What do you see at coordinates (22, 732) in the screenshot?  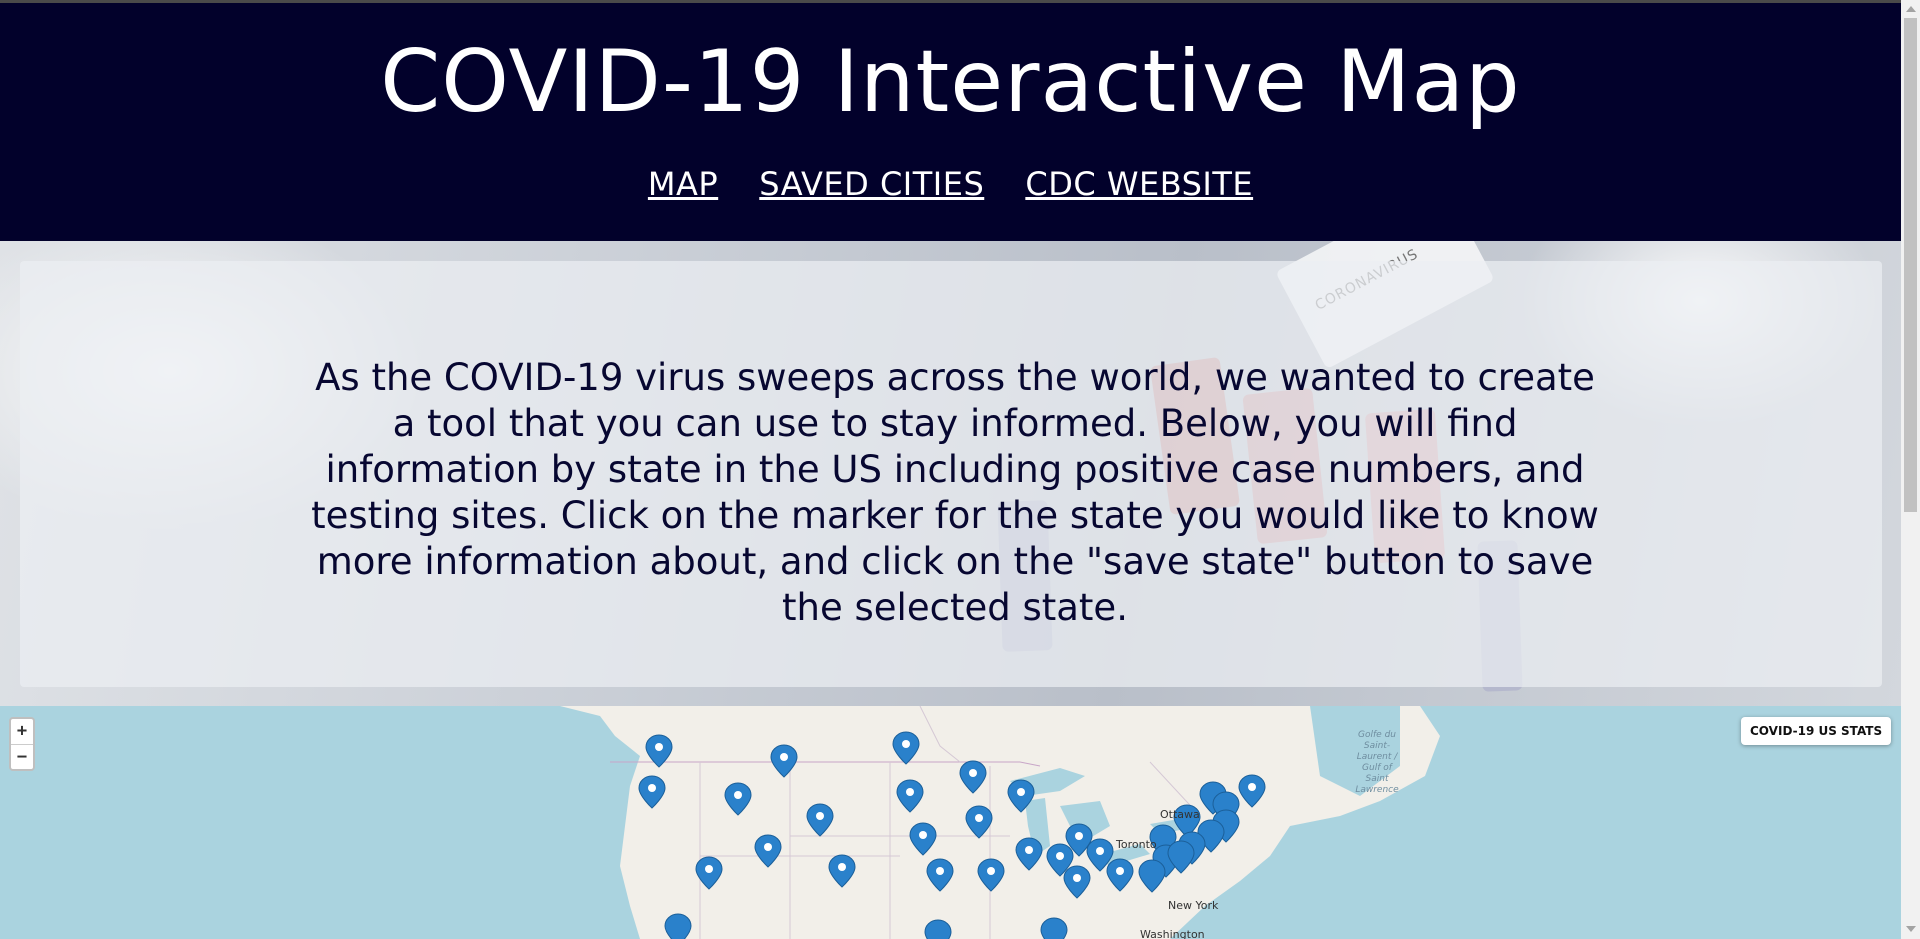 I see `zoom-in-button: +` at bounding box center [22, 732].